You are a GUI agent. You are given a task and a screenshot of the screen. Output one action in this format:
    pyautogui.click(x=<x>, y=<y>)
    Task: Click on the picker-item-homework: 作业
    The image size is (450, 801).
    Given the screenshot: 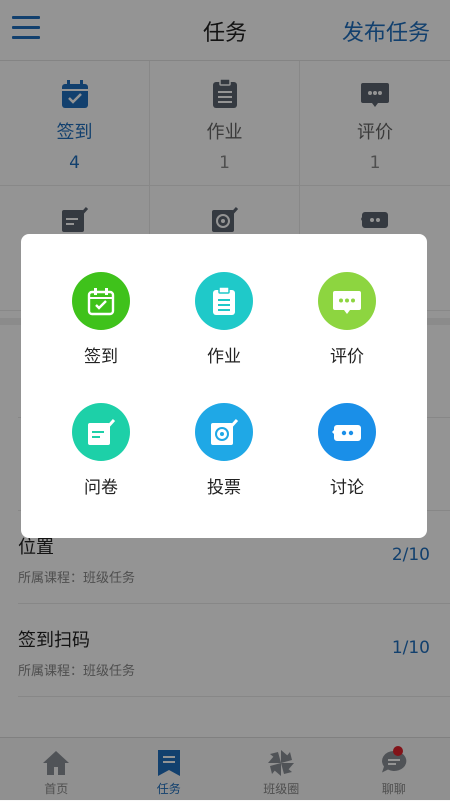 What is the action you would take?
    pyautogui.click(x=224, y=319)
    